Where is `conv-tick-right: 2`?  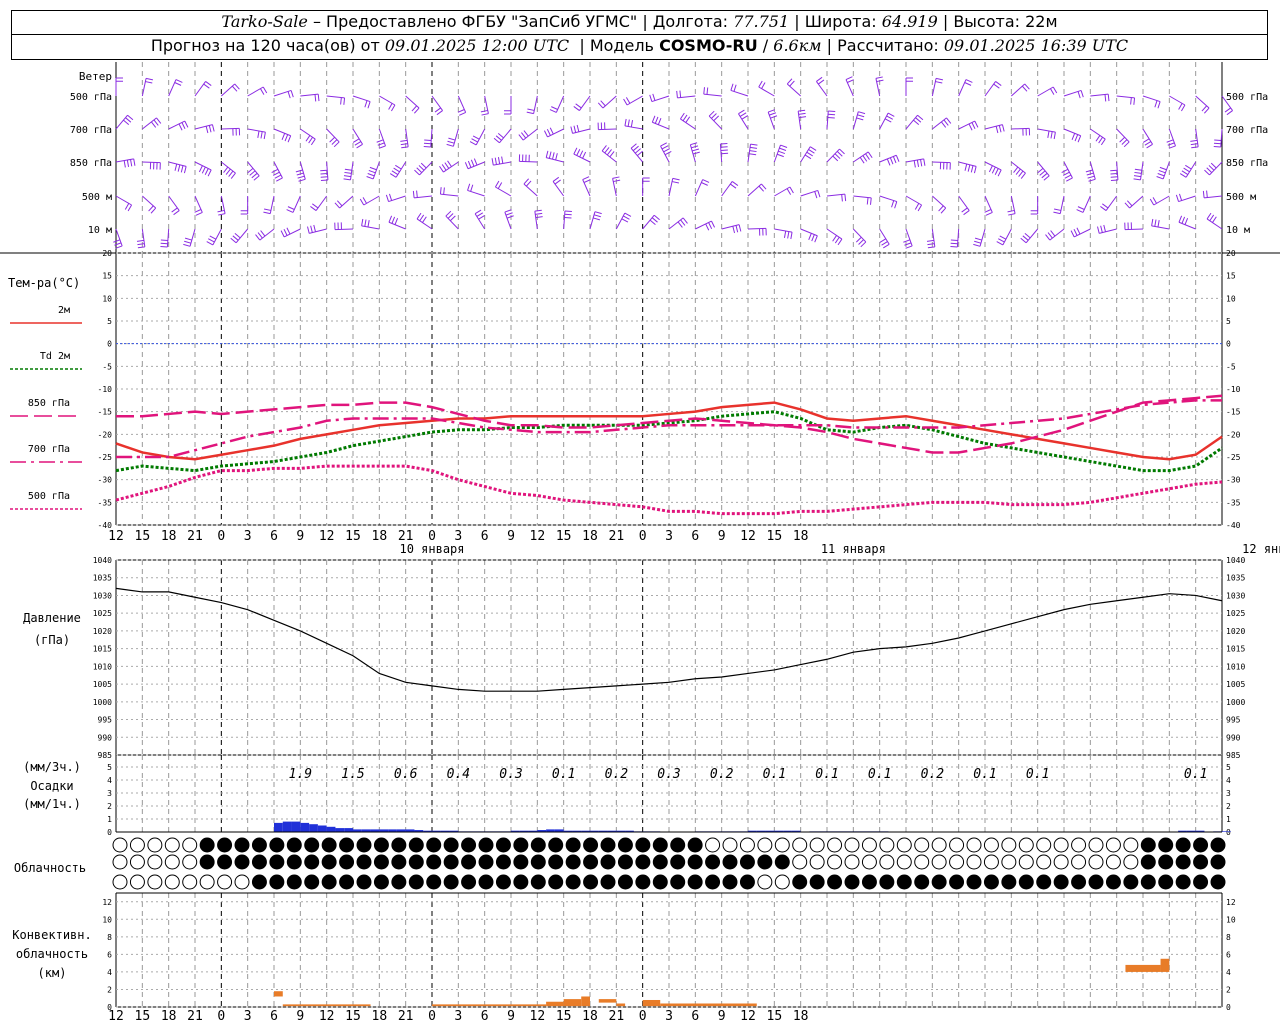
conv-tick-right: 2 is located at coordinates (1228, 989).